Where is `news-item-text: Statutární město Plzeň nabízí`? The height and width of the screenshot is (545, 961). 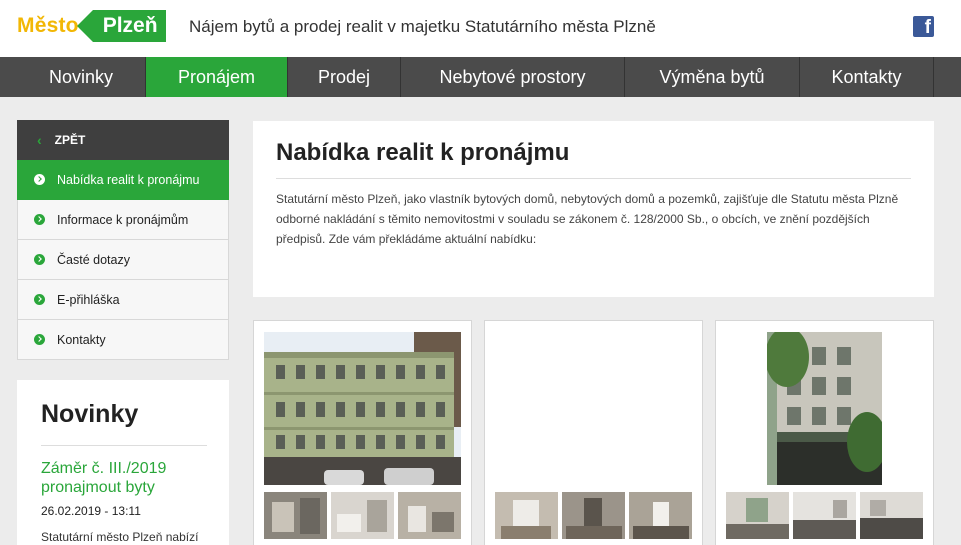
news-item-text: Statutární město Plzeň nabízí is located at coordinates (120, 537).